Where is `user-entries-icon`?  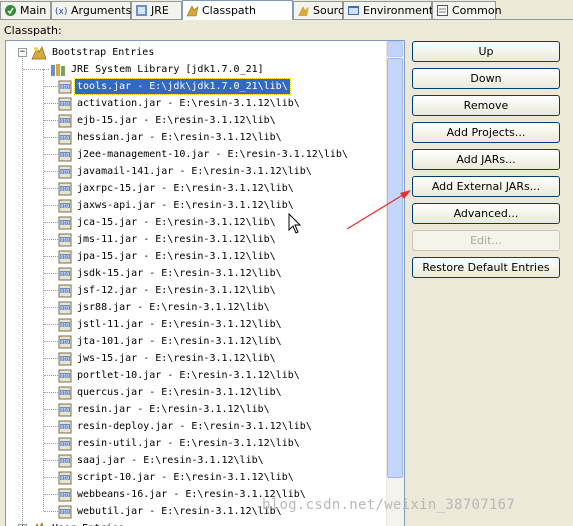 user-entries-icon is located at coordinates (39, 524).